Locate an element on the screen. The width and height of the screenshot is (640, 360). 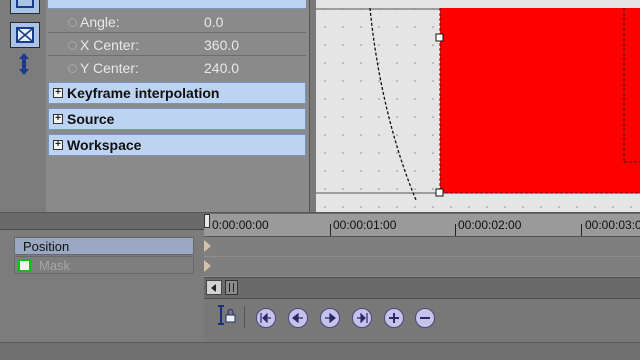
first-keyframe-button is located at coordinates (266, 318).